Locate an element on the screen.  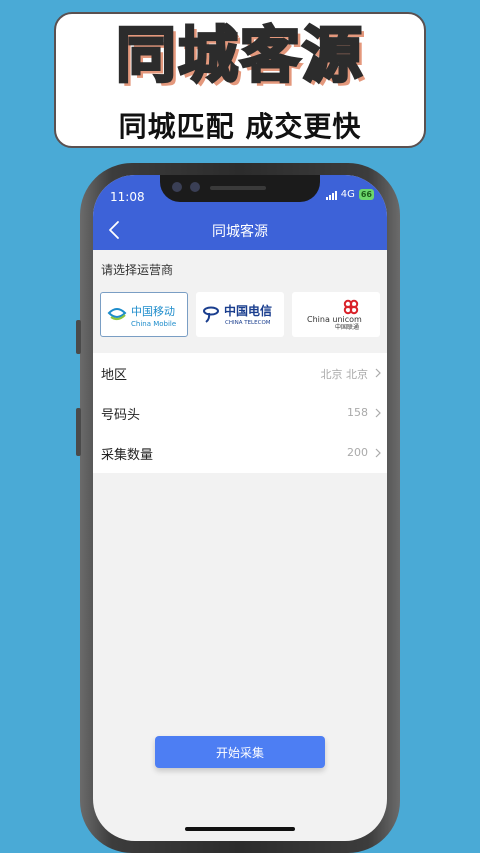
phone-notch is located at coordinates (240, 188).